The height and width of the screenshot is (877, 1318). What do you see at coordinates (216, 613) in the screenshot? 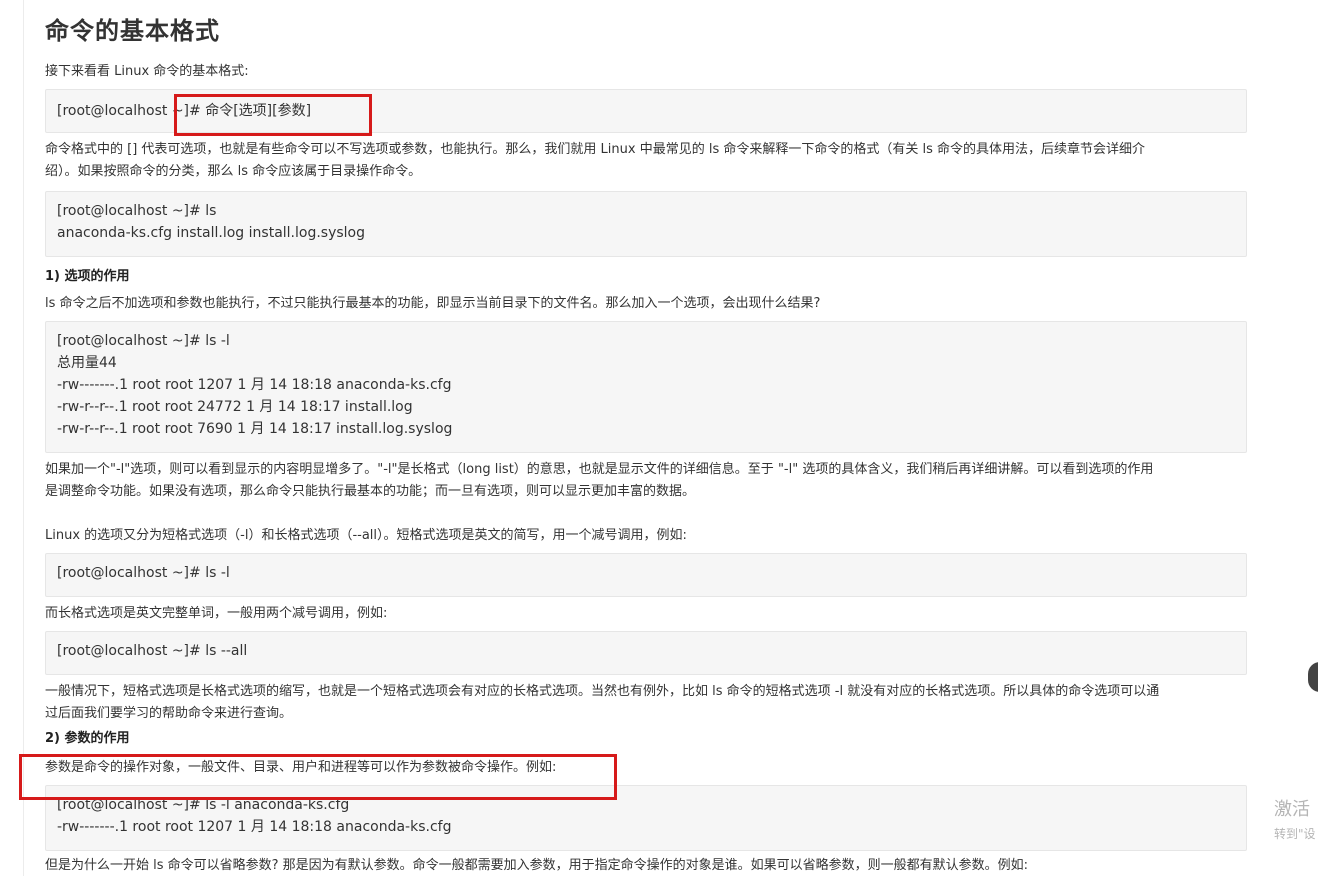
I see `paragraph-long: 而长格式选项是英文完整单词，一般用两个减号调用，例如:` at bounding box center [216, 613].